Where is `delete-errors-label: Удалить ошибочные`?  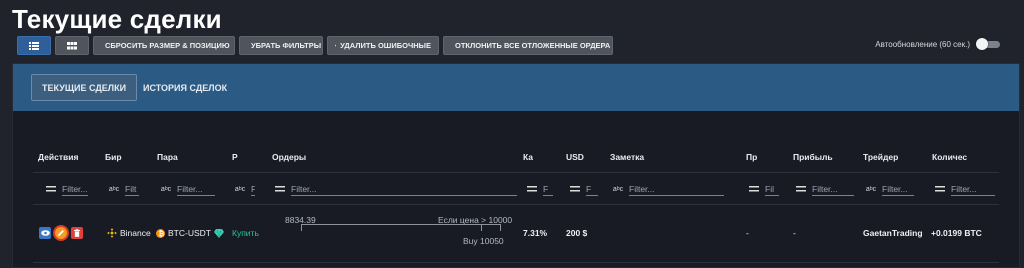
delete-errors-label: Удалить ошибочные is located at coordinates (385, 45).